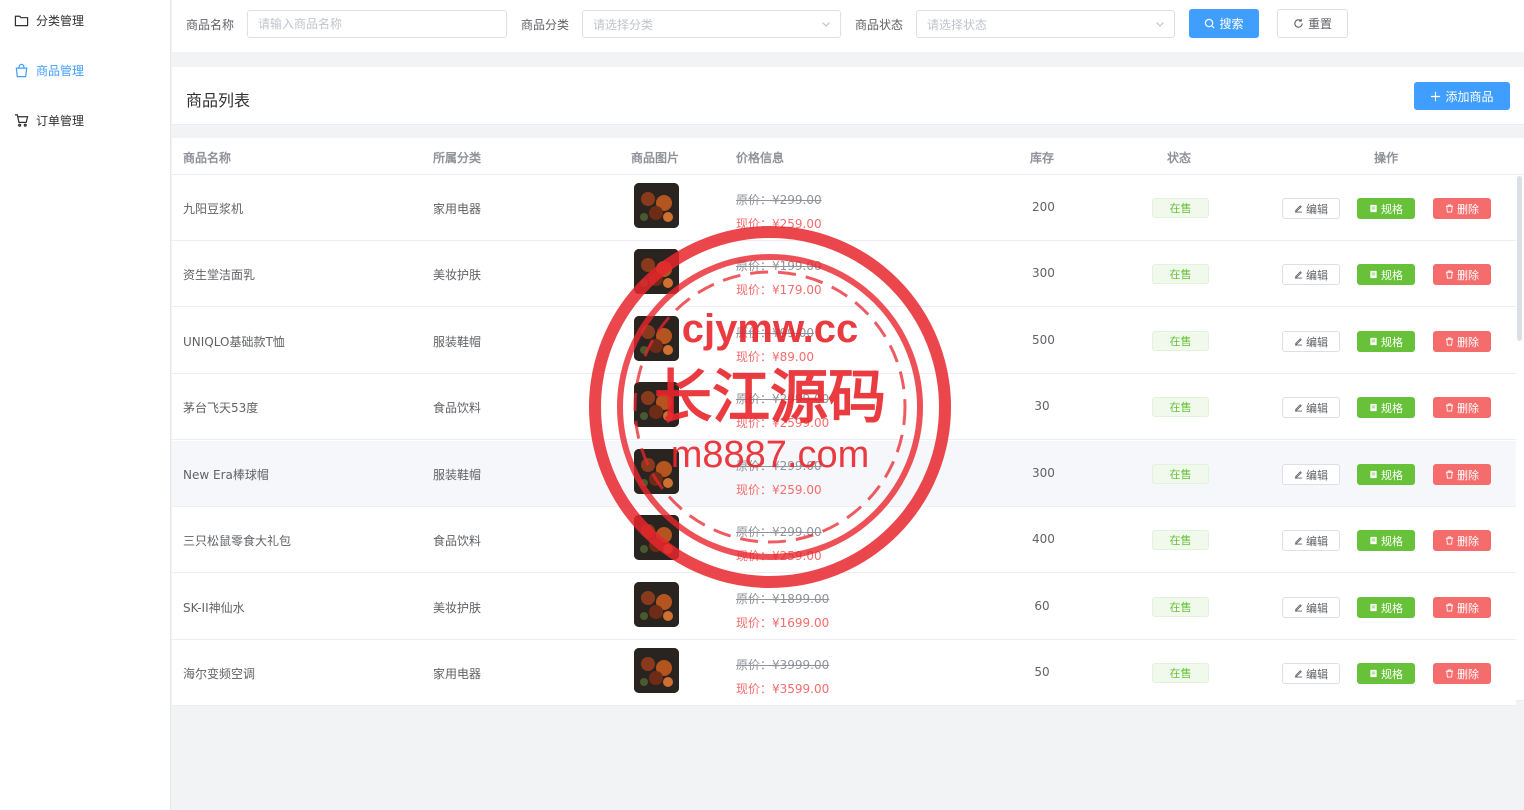 The image size is (1524, 810). Describe the element at coordinates (457, 674) in the screenshot. I see `product-category: 家用电器` at that location.